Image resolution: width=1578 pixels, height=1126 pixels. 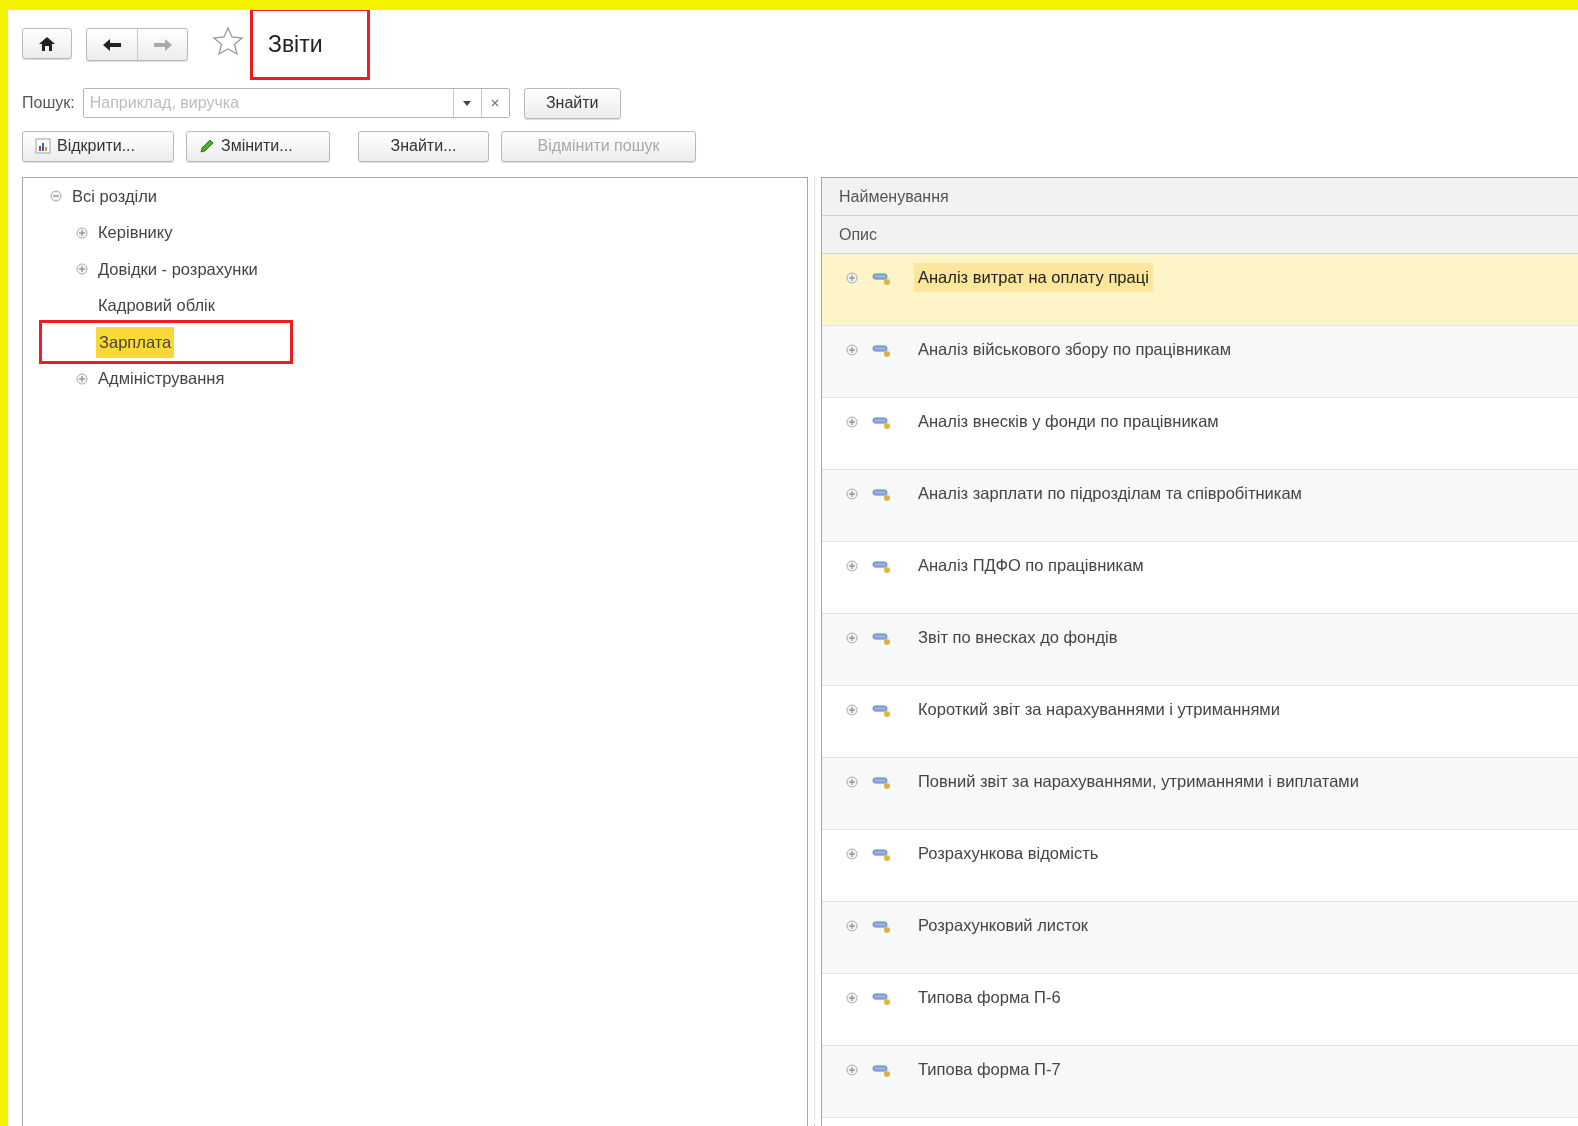 I want to click on page-title: Звіти, so click(x=295, y=44).